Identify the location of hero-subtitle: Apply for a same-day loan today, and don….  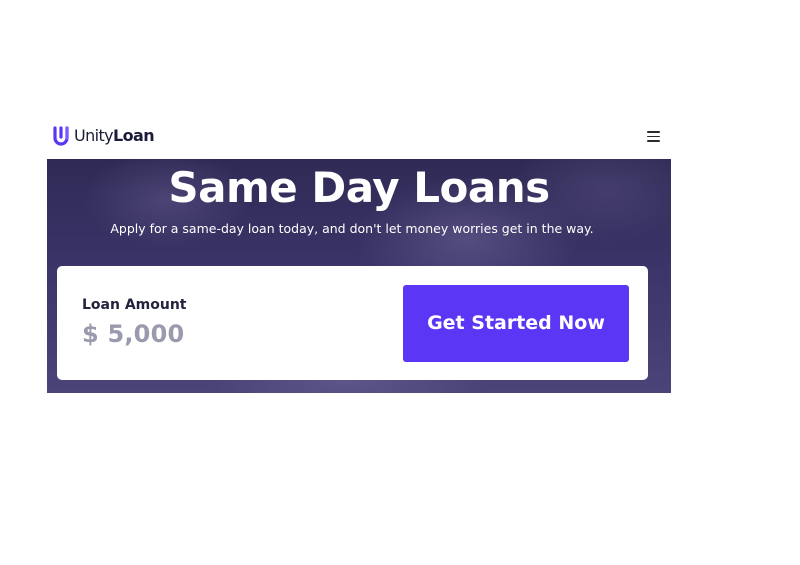
(352, 228).